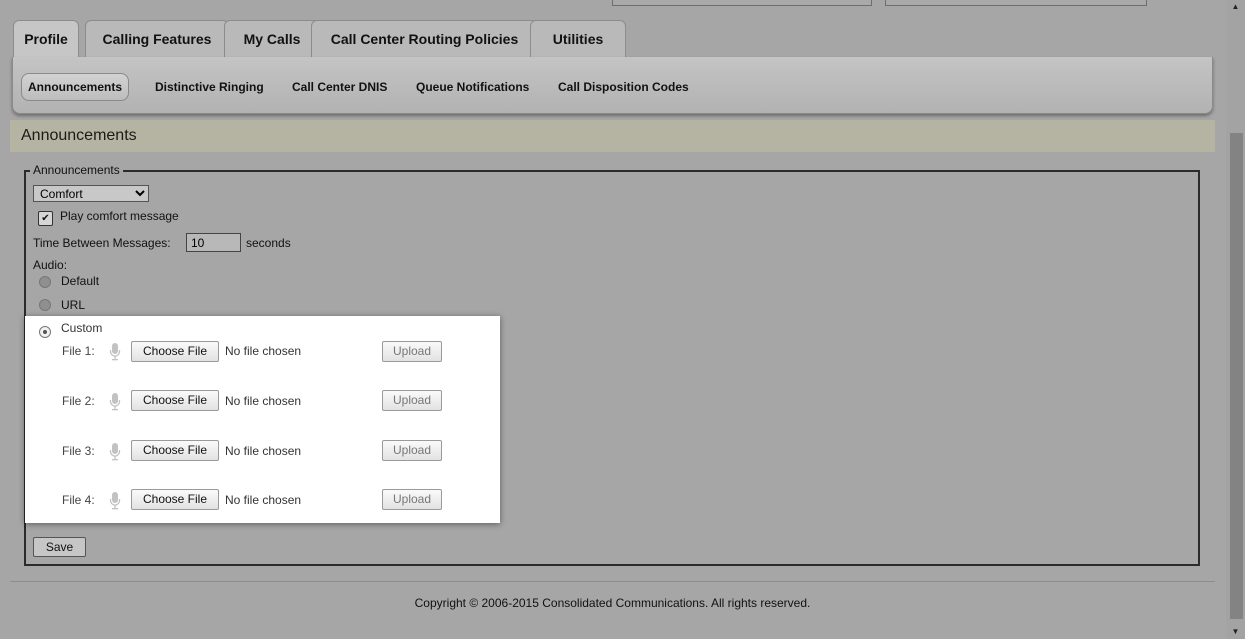  What do you see at coordinates (46, 39) in the screenshot?
I see `tab-profile: Profile` at bounding box center [46, 39].